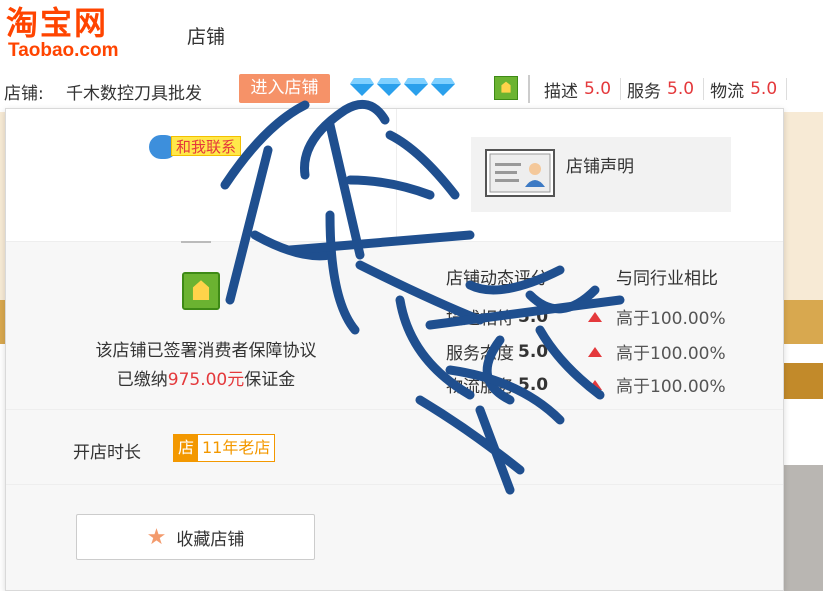 The height and width of the screenshot is (591, 823). I want to click on page-title: 店铺, so click(206, 37).